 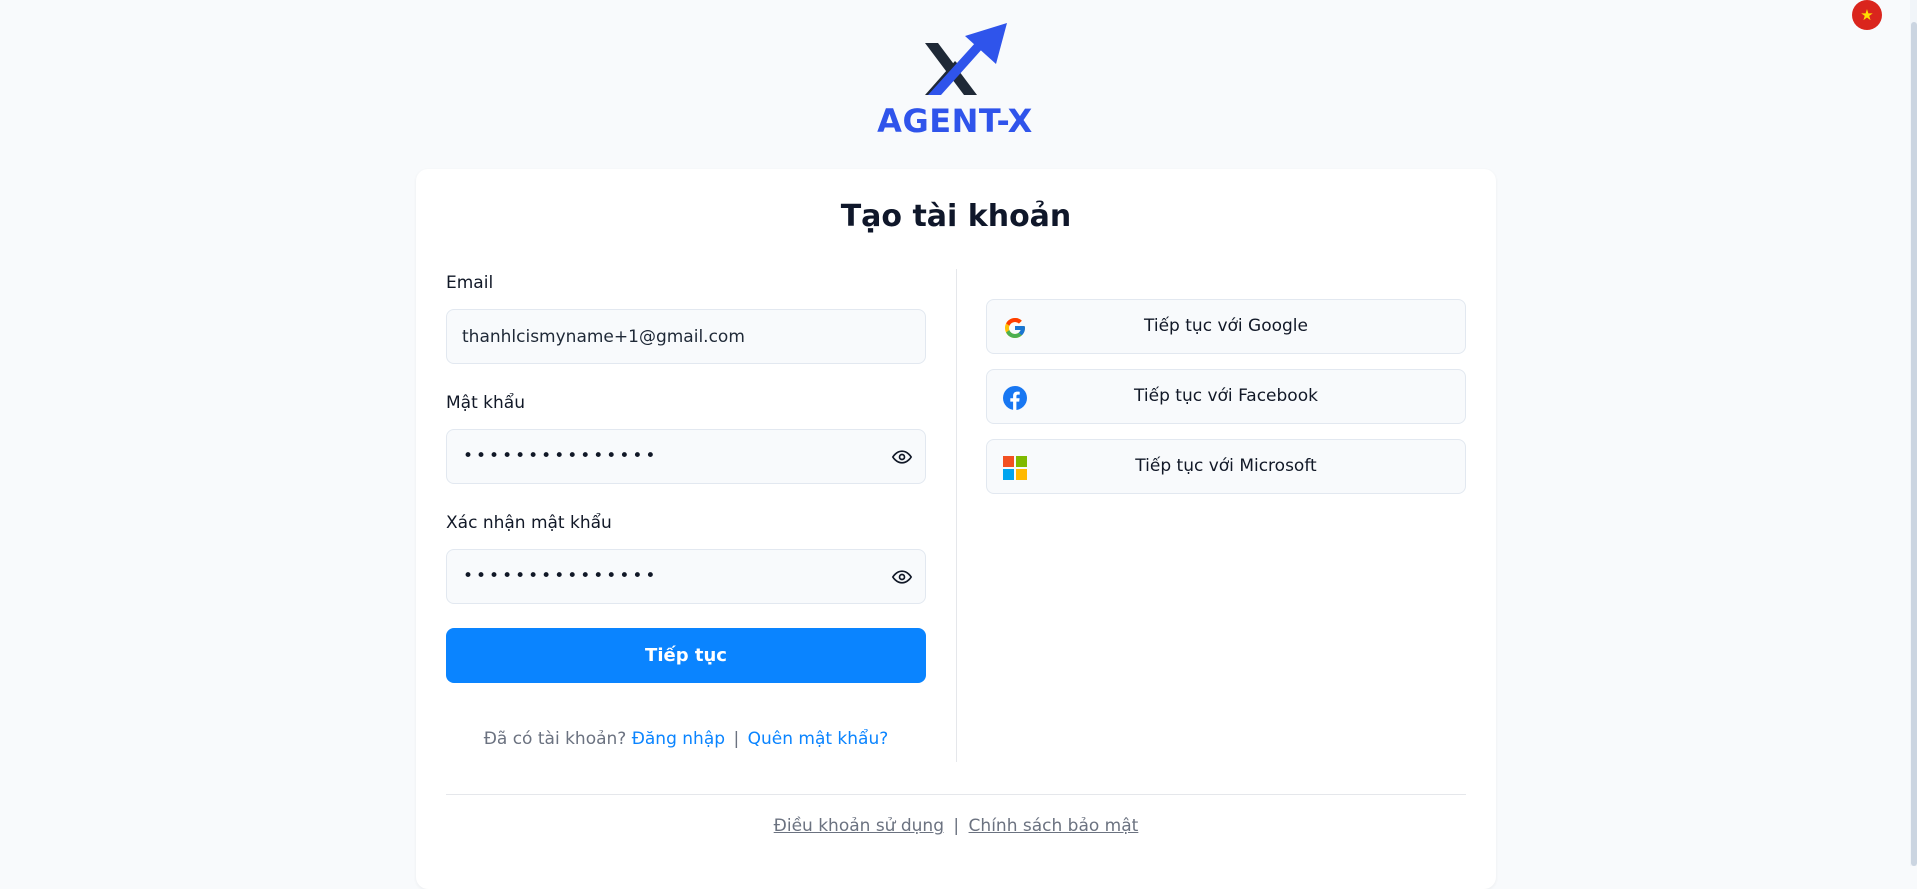 I want to click on password-label: Mật khẩu, so click(x=485, y=403).